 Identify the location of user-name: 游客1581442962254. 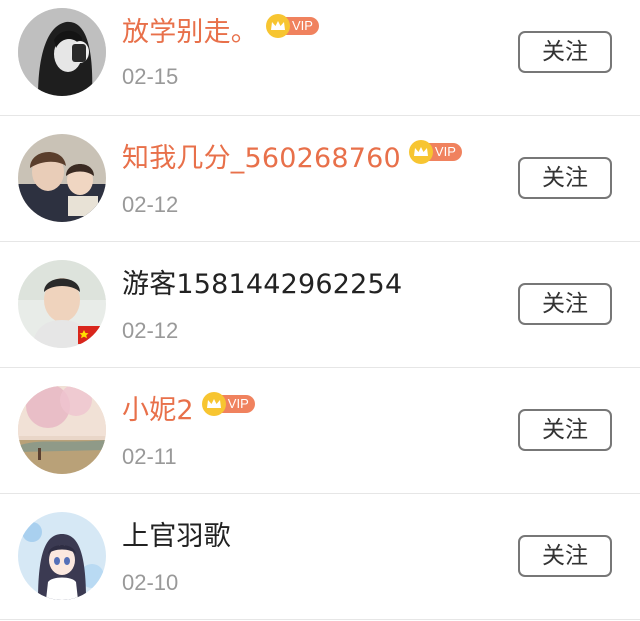
(262, 285).